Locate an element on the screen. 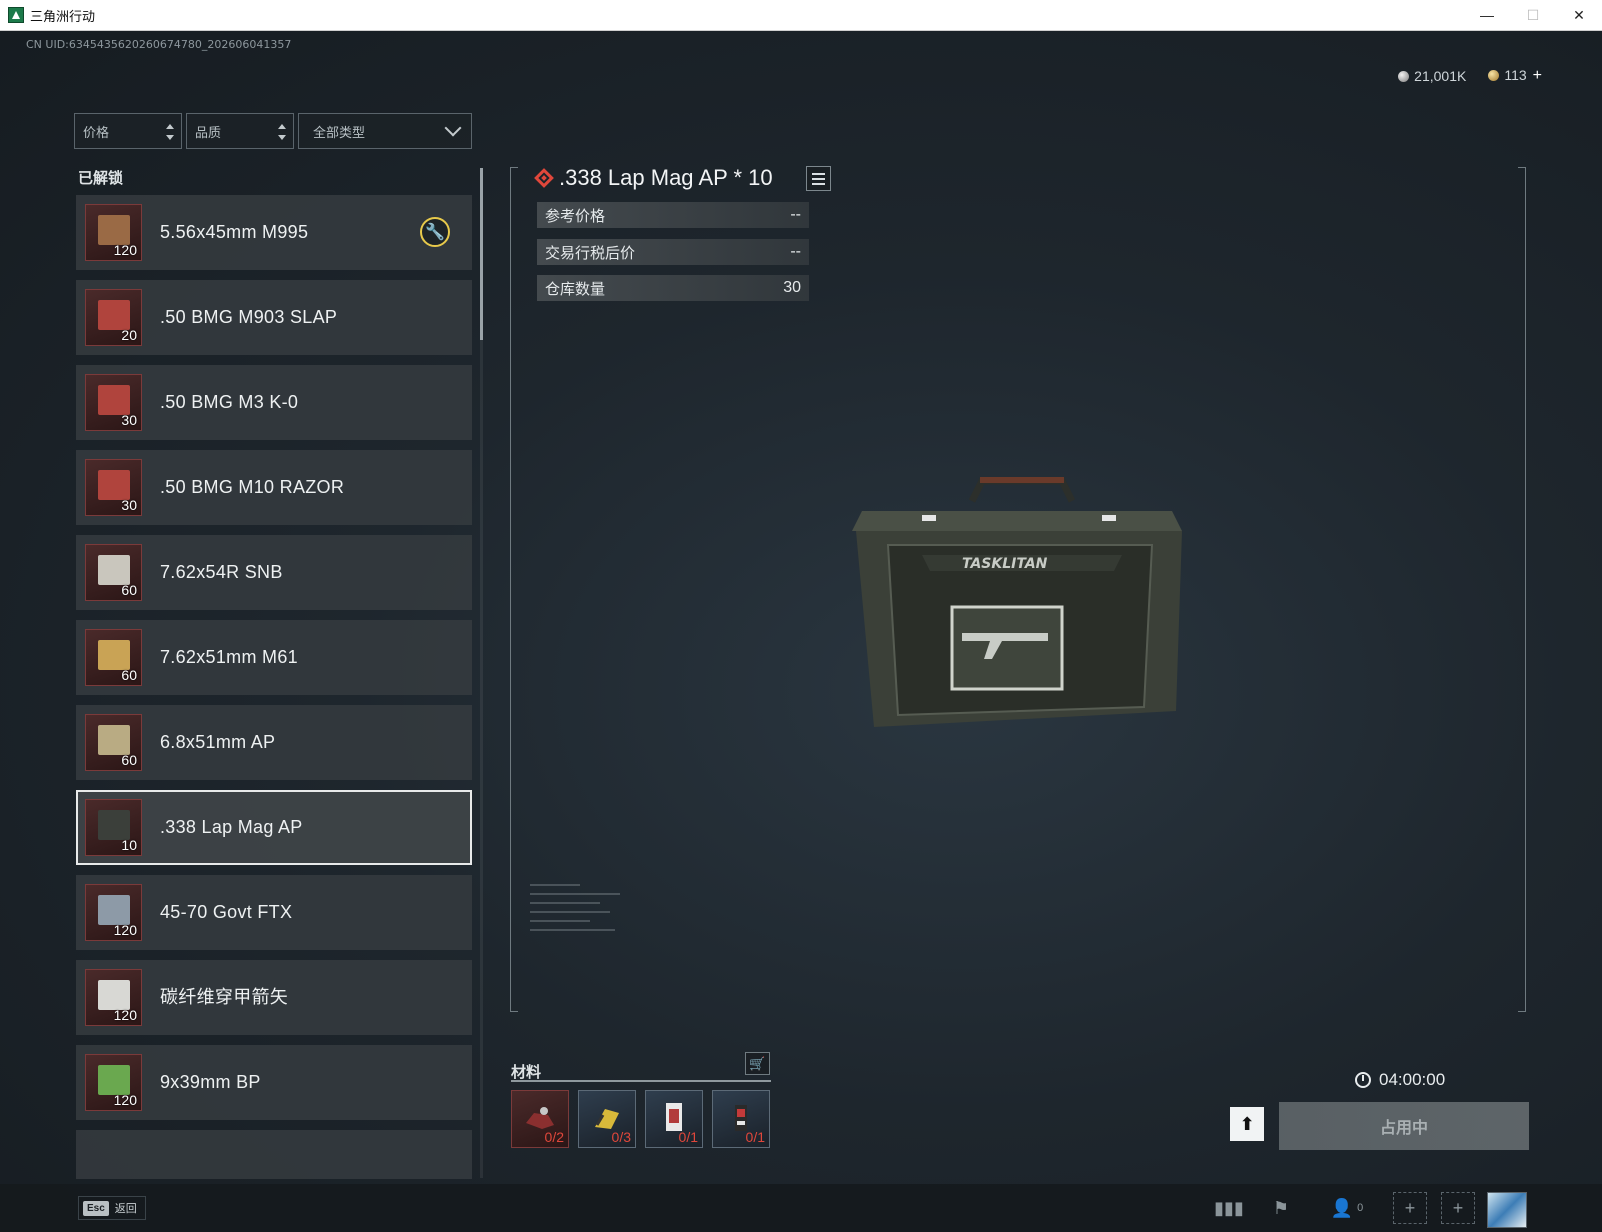  type-dropdown: 全部类型 is located at coordinates (385, 131).